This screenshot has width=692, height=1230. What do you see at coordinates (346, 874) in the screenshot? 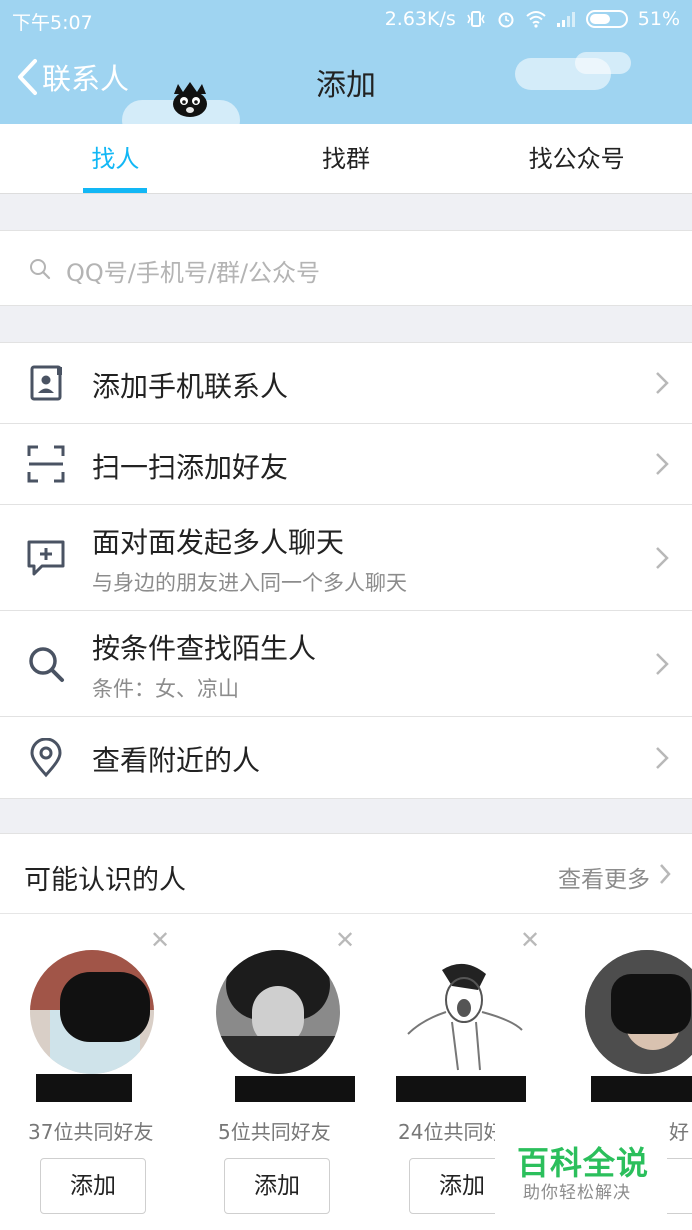
I see `section-header: 可能认识的人 查看更多` at bounding box center [346, 874].